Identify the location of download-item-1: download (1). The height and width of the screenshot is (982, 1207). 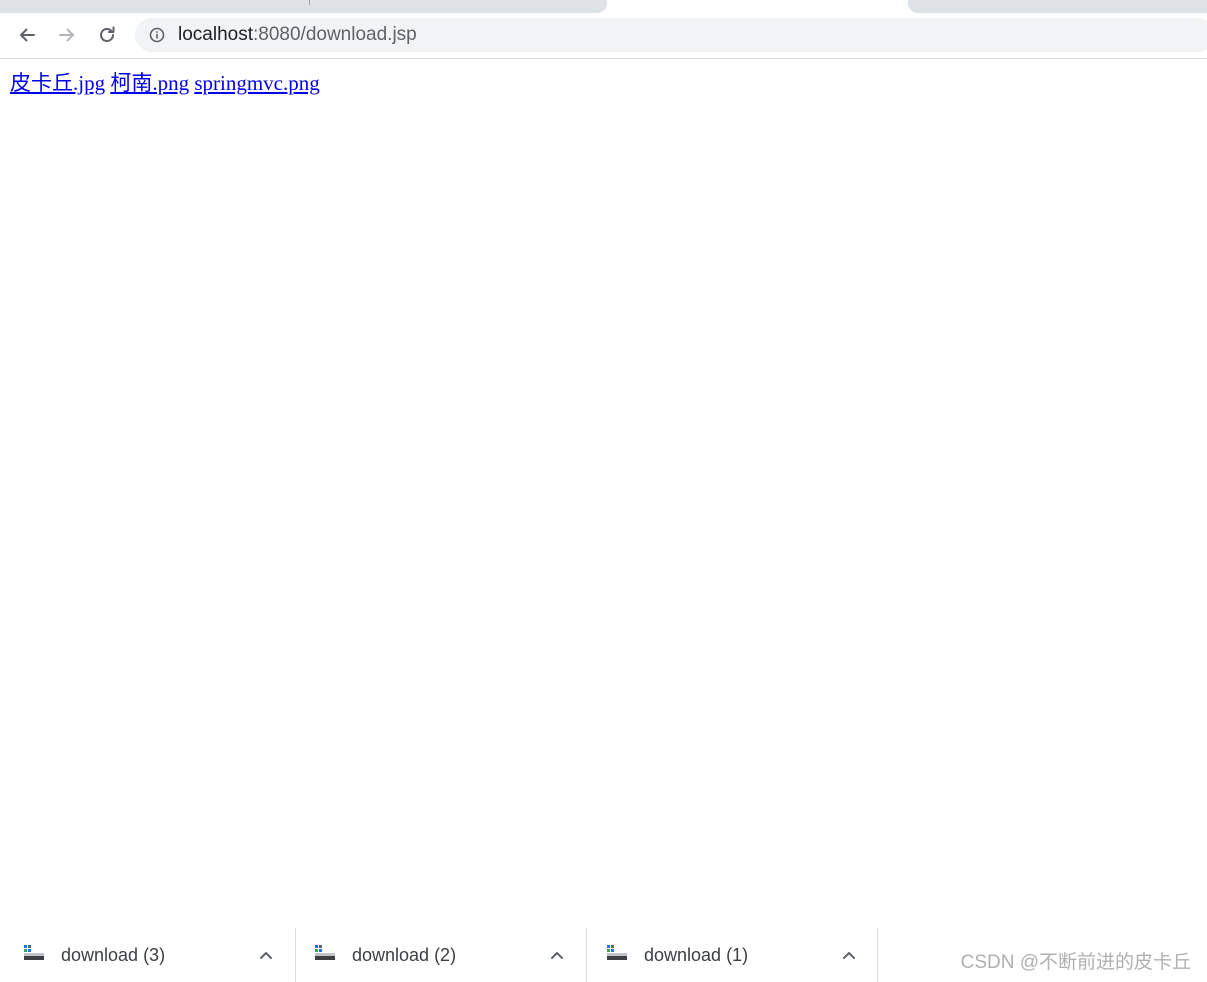
(728, 955).